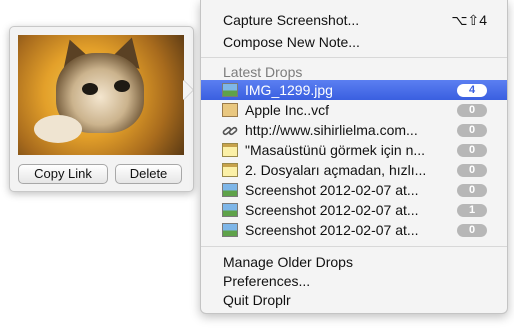 The height and width of the screenshot is (334, 514). I want to click on popover-arrow, so click(188, 90).